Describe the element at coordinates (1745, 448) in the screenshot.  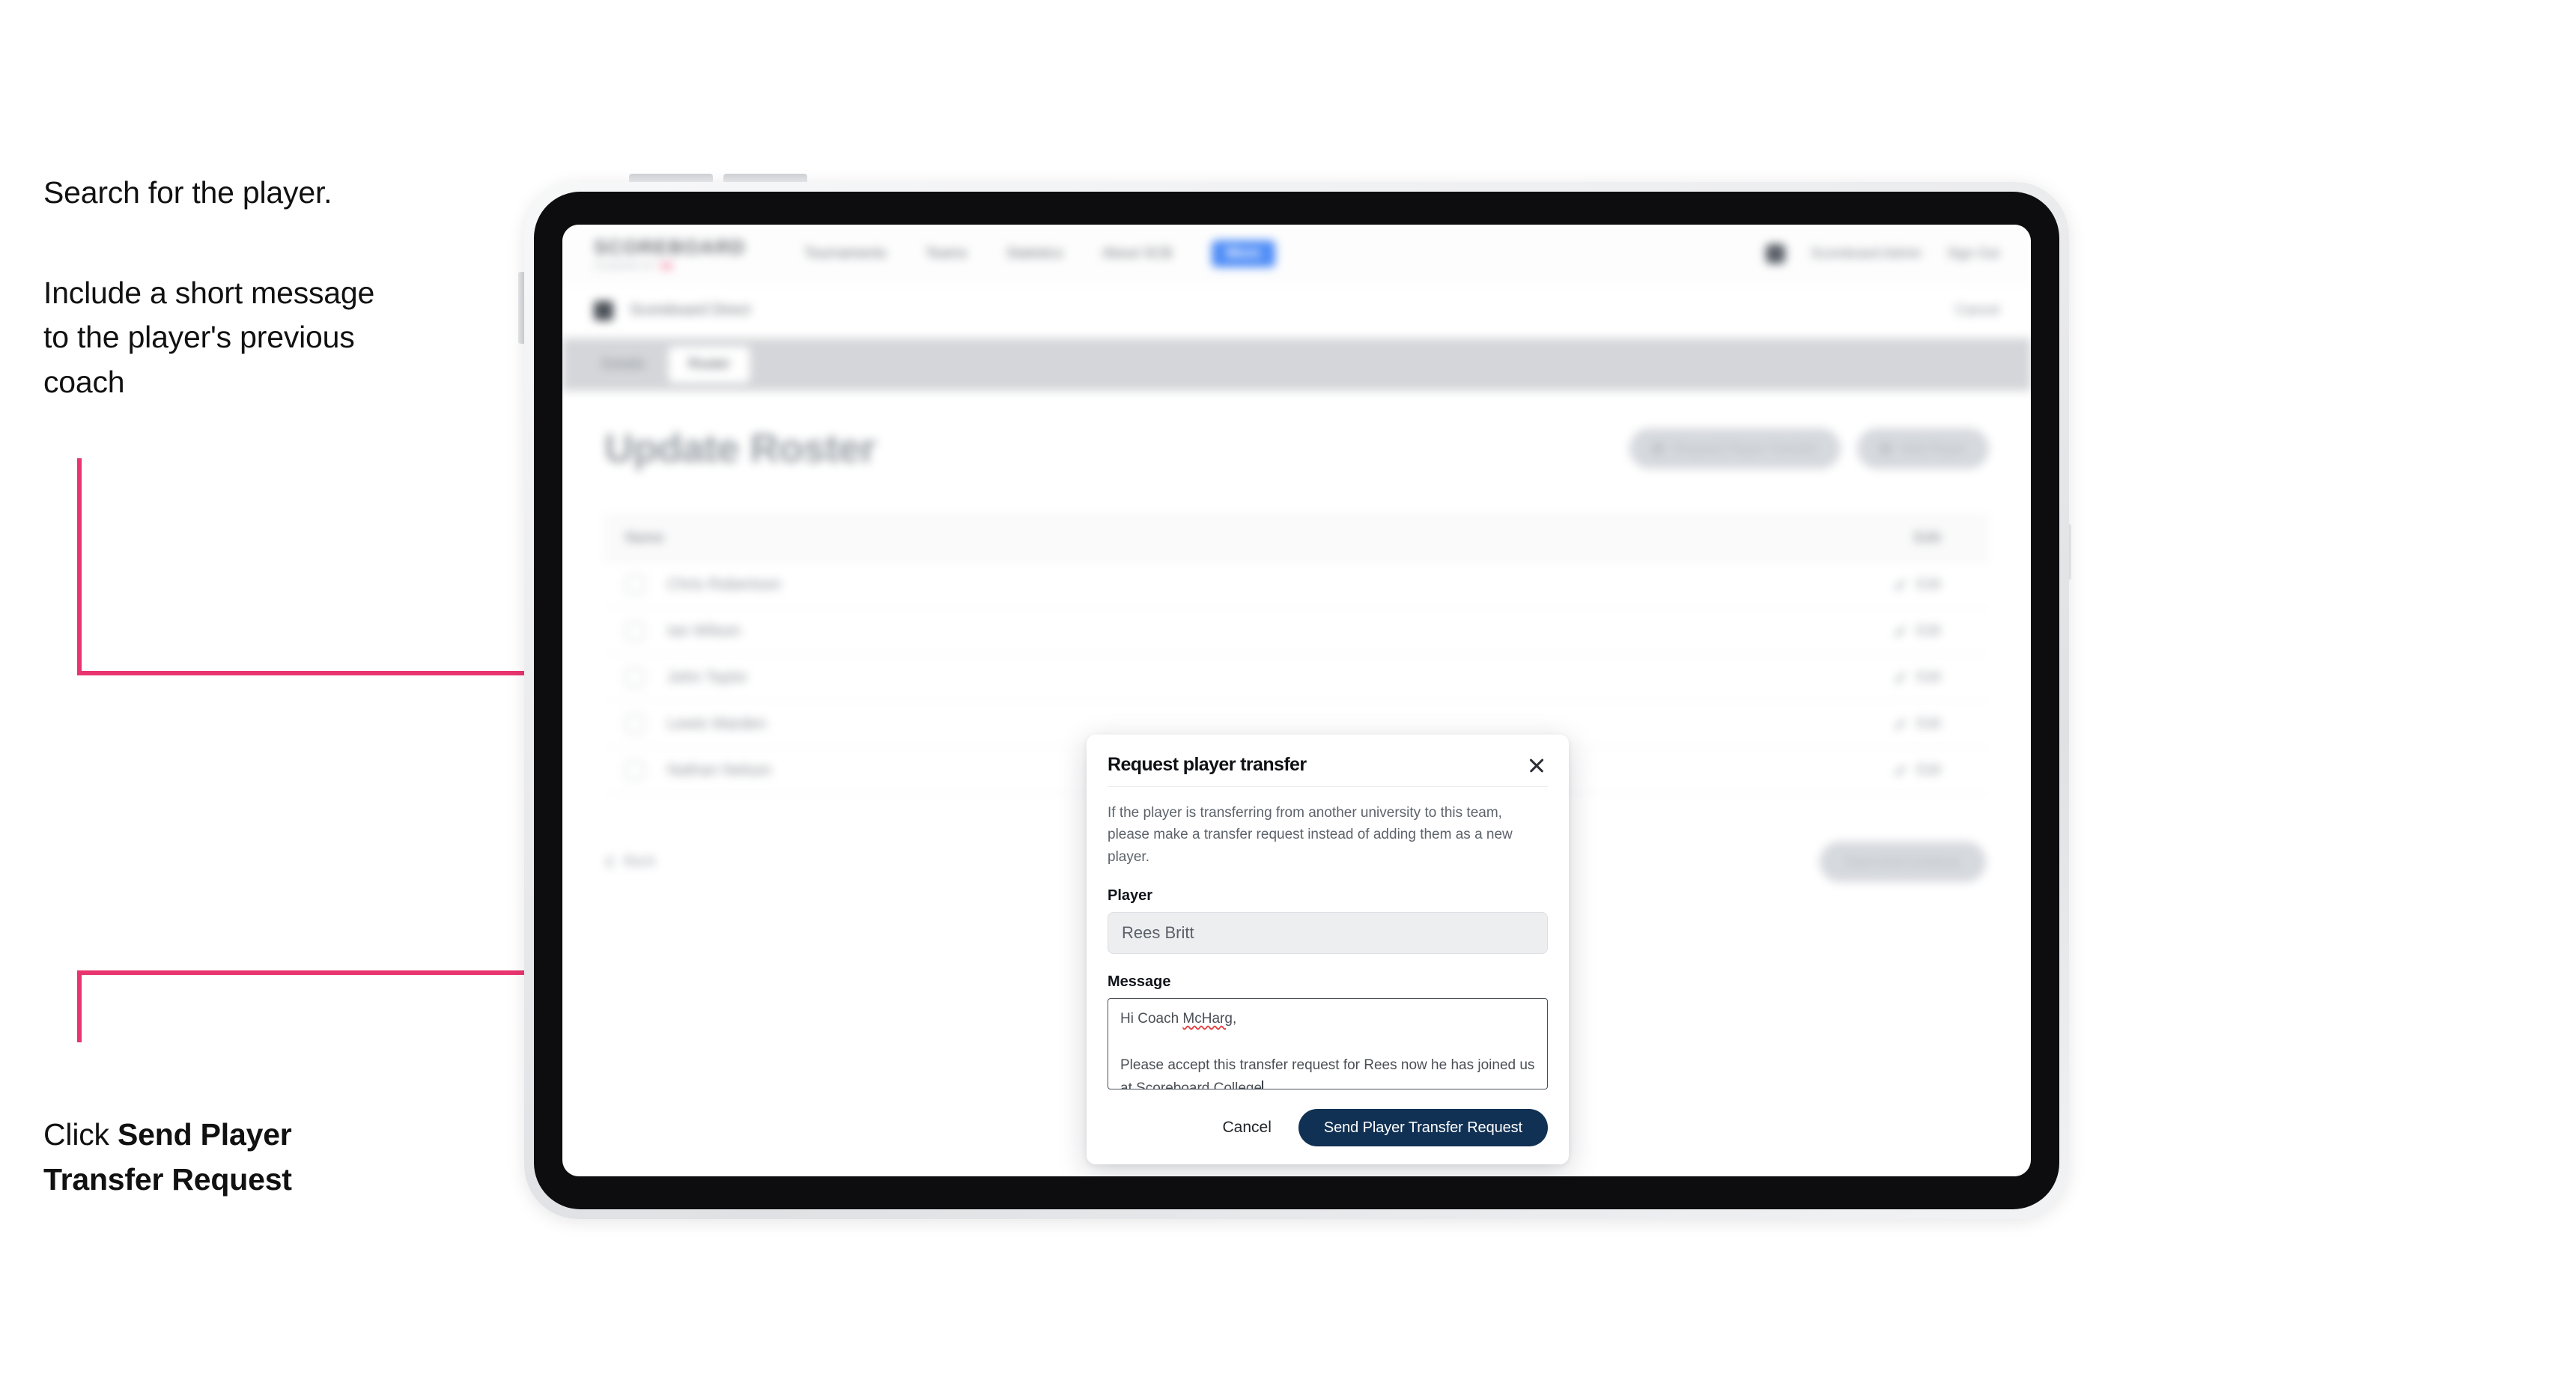
I see `request-transfer-label: Request Player Transfer` at that location.